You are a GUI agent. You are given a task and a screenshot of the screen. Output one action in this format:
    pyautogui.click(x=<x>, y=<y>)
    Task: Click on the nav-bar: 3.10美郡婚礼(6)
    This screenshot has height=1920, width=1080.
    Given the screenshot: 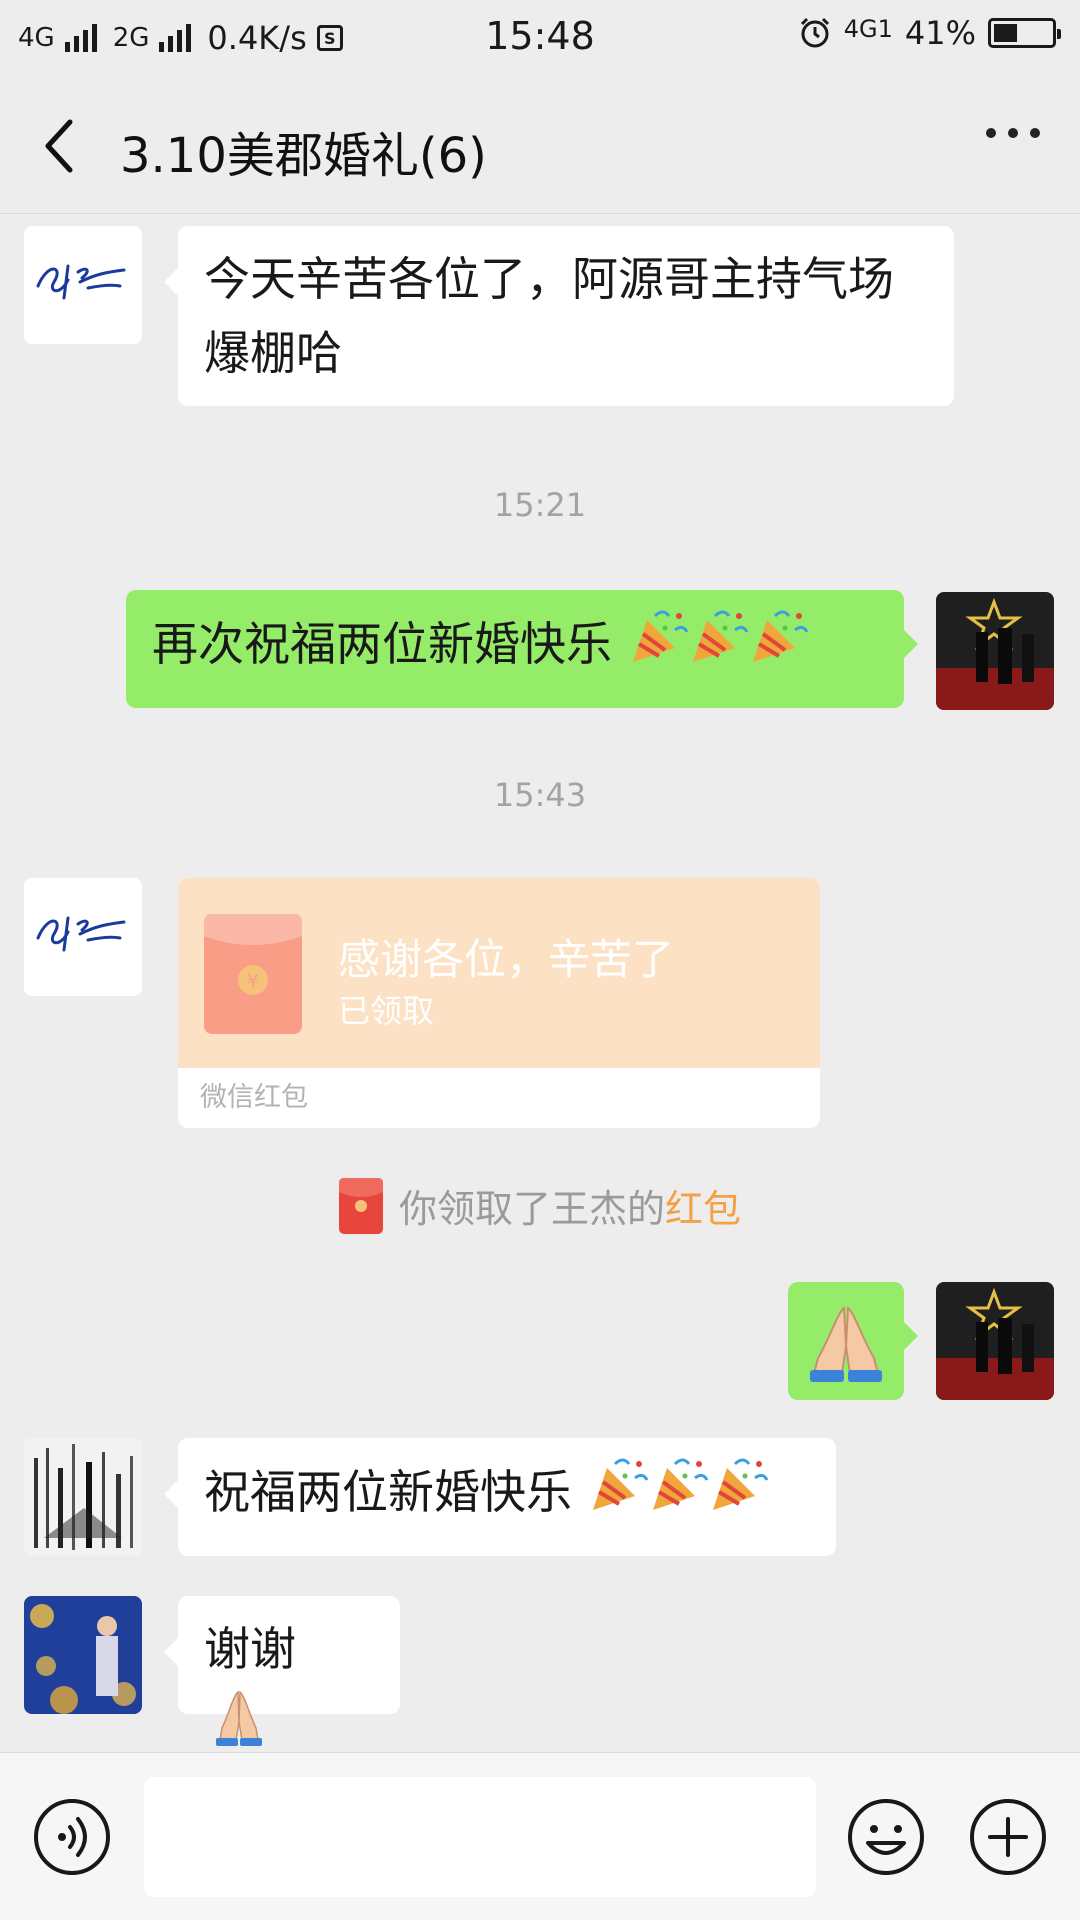 What is the action you would take?
    pyautogui.click(x=540, y=145)
    